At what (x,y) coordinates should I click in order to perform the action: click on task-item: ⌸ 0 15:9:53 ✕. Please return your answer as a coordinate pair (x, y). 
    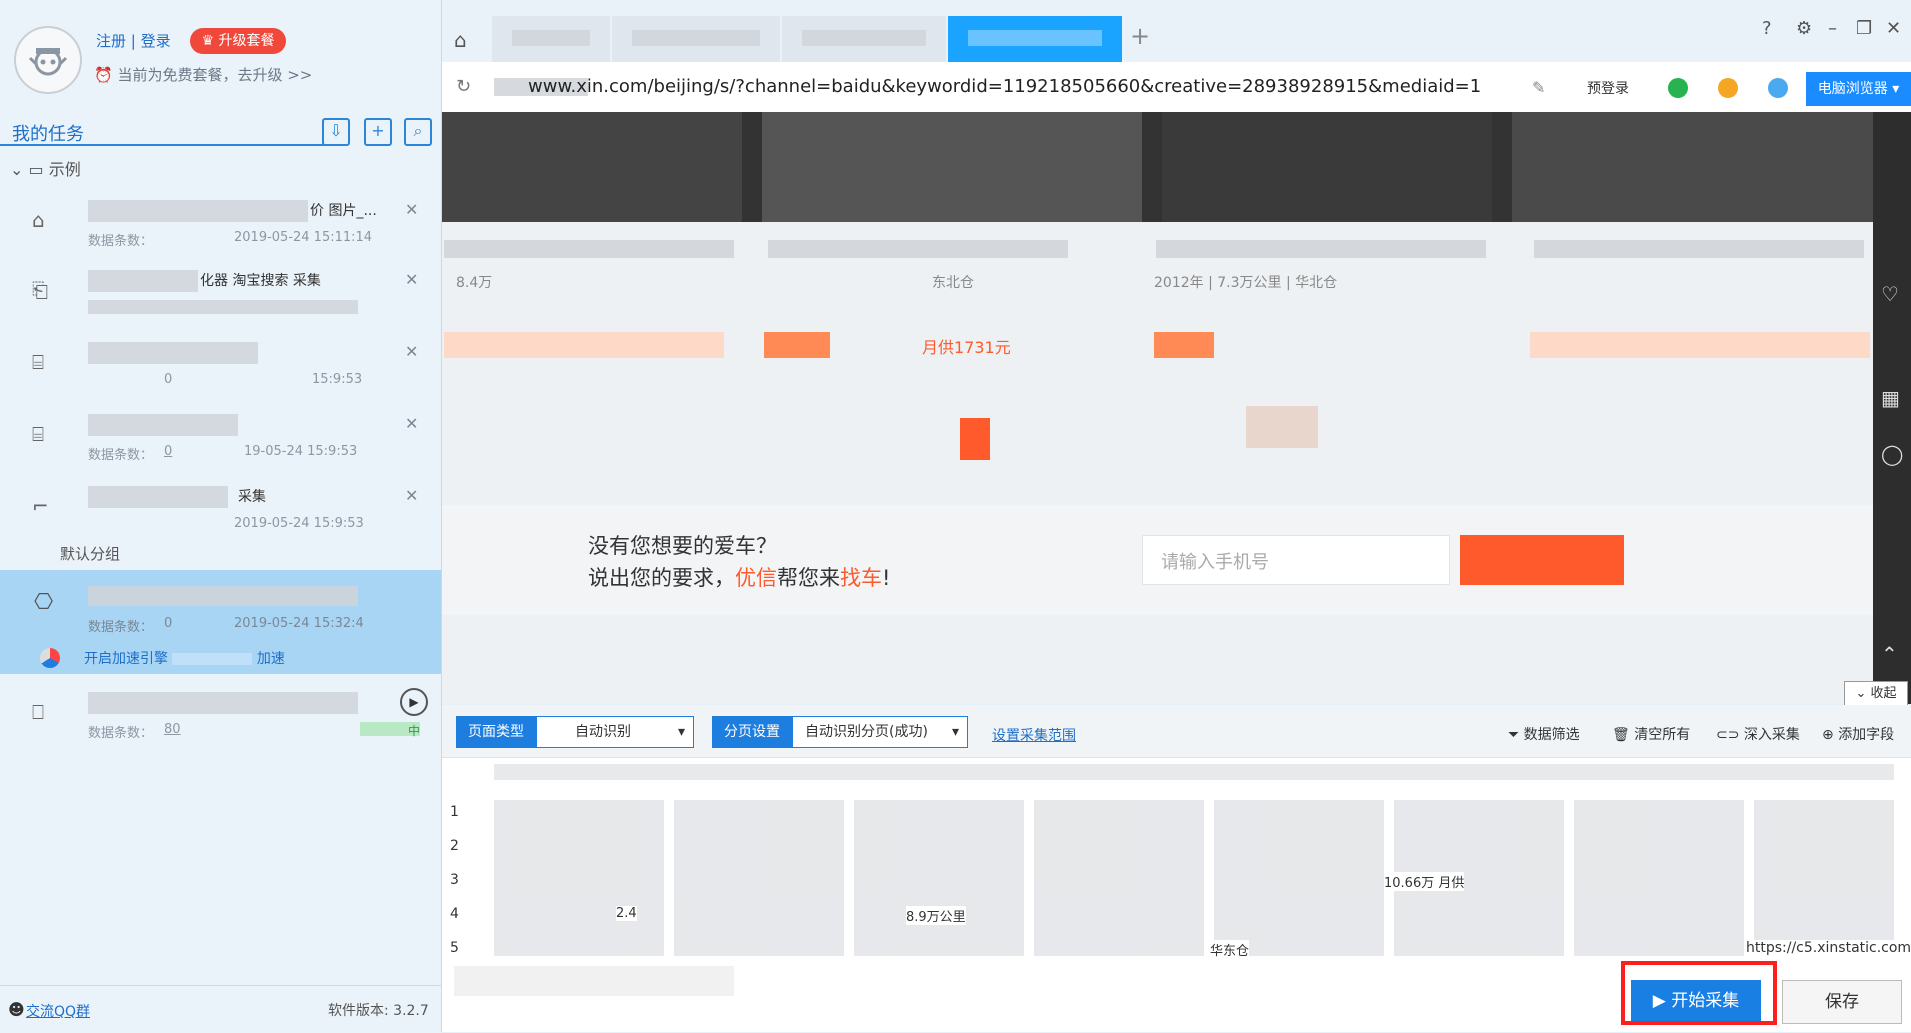
    Looking at the image, I should click on (220, 365).